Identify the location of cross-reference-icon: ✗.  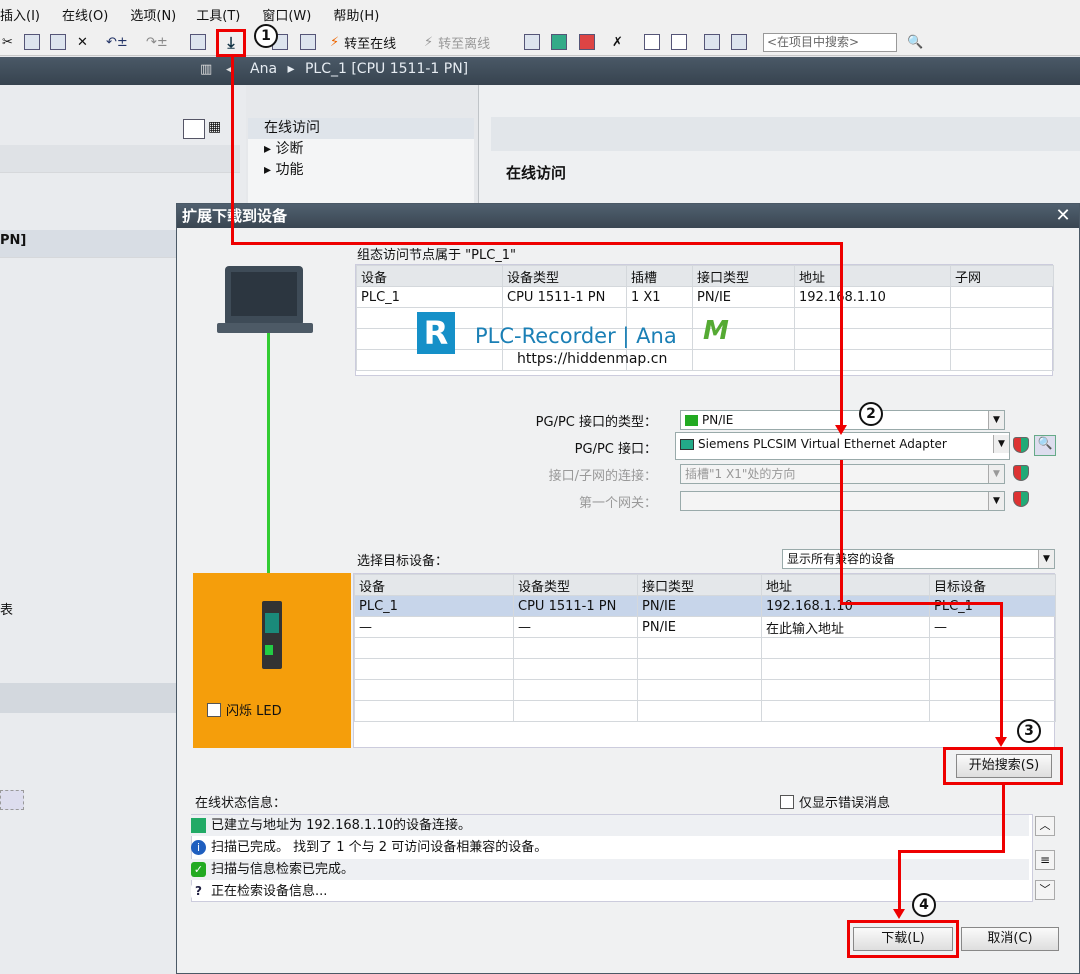
(617, 42).